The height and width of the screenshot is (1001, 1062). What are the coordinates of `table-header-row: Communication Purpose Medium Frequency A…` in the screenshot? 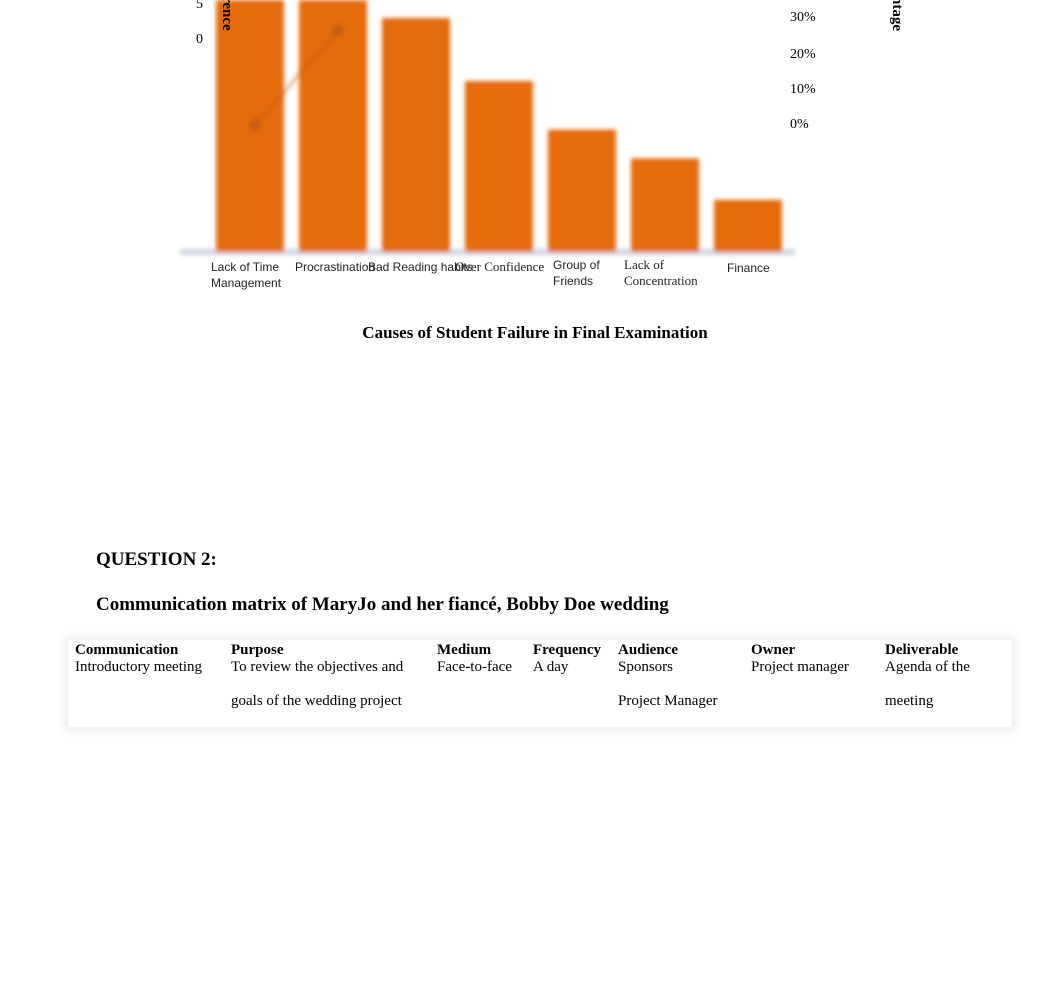 It's located at (540, 649).